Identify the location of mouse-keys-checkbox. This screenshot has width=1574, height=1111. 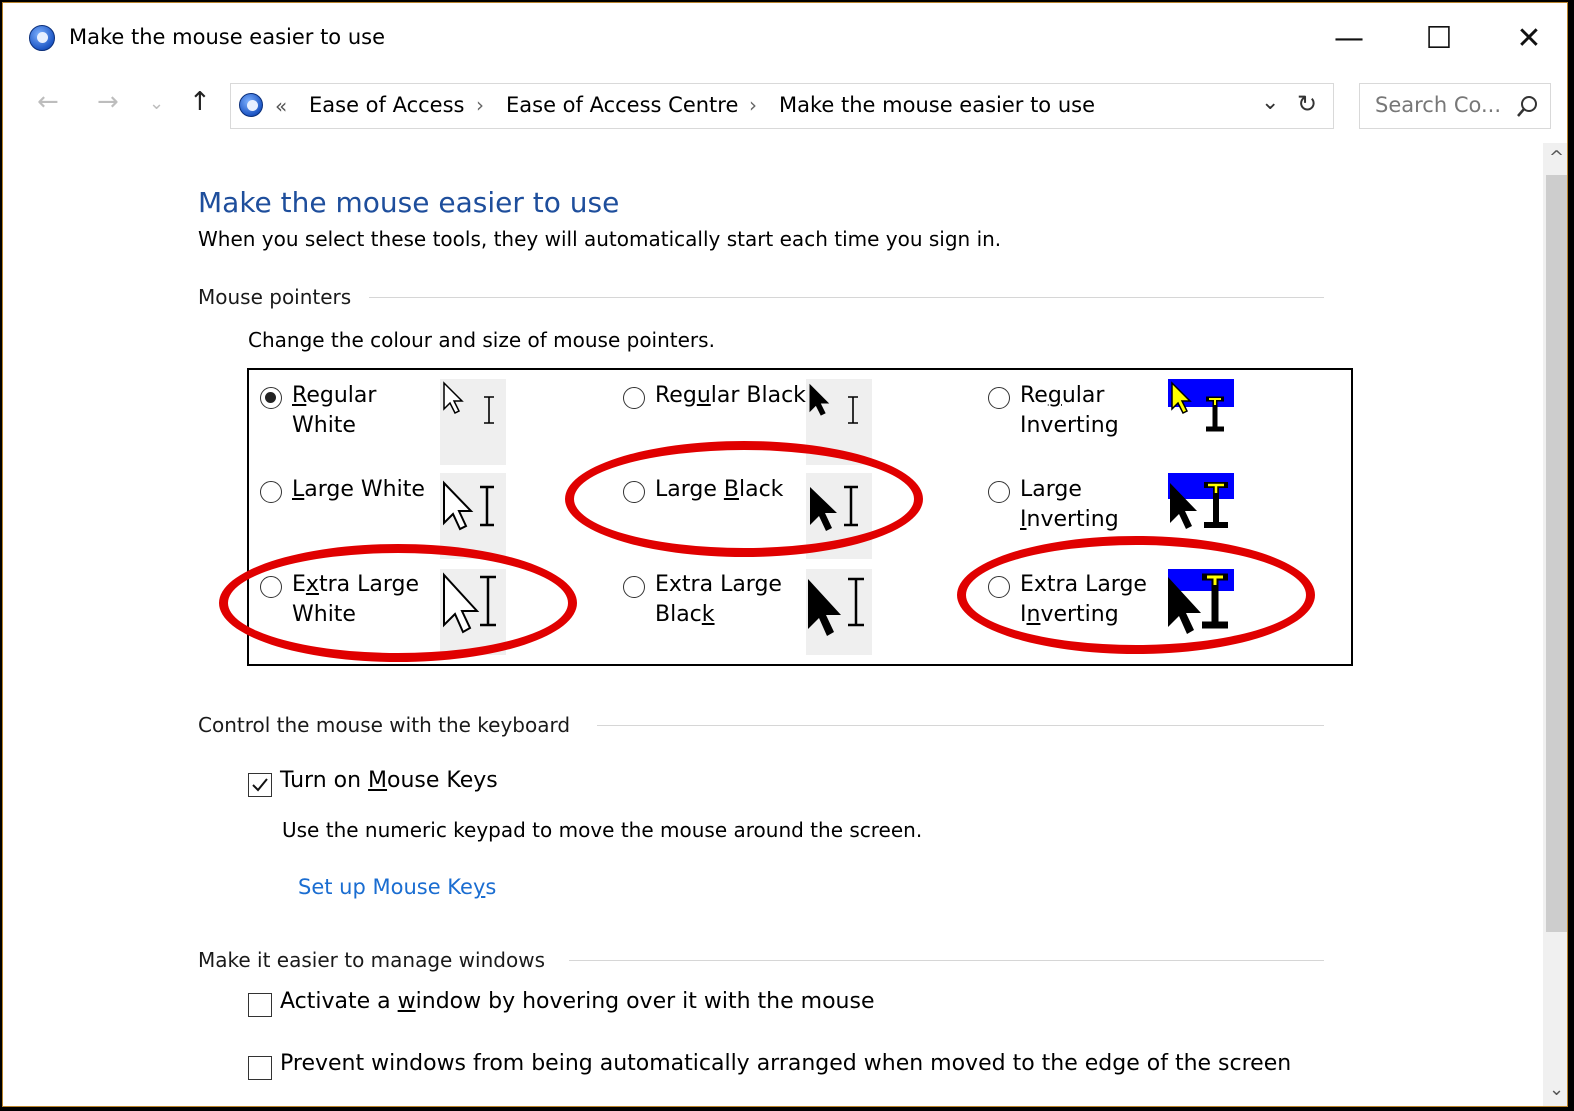
(260, 785).